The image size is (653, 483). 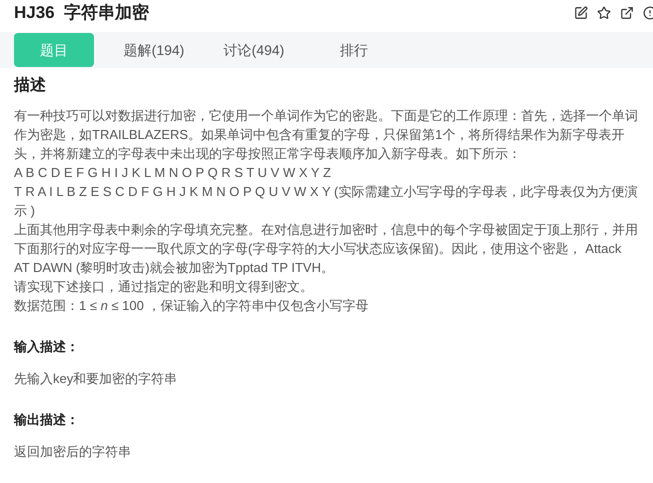 I want to click on alert-icon, so click(x=648, y=13).